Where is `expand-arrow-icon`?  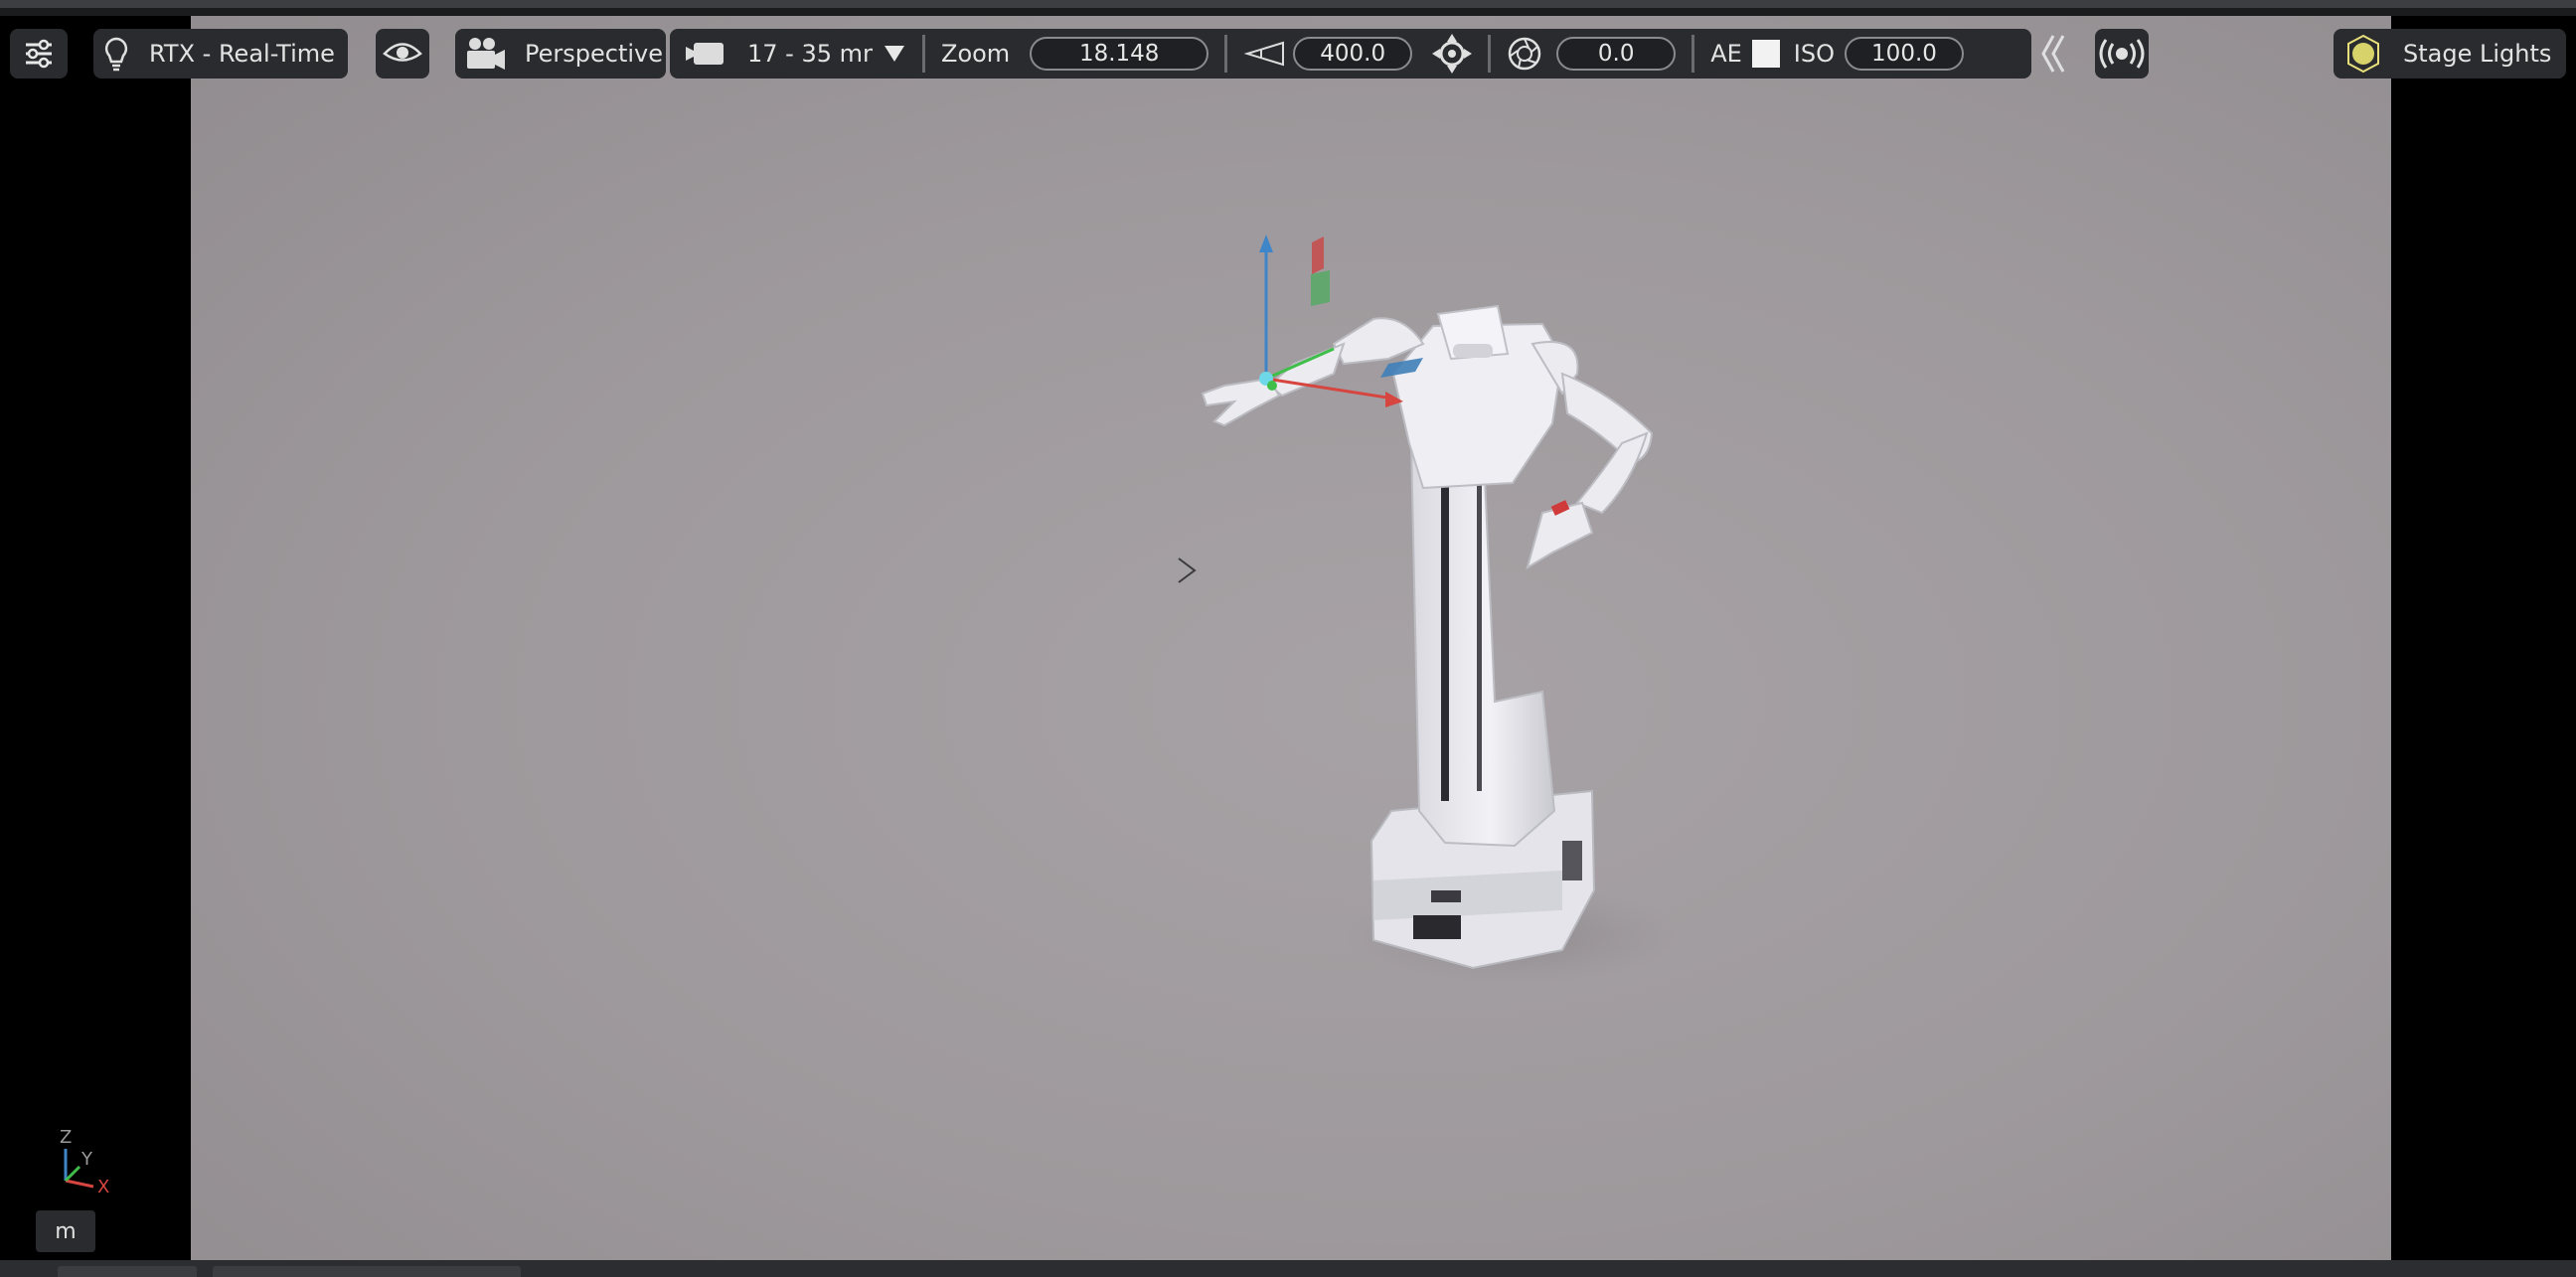 expand-arrow-icon is located at coordinates (1187, 570).